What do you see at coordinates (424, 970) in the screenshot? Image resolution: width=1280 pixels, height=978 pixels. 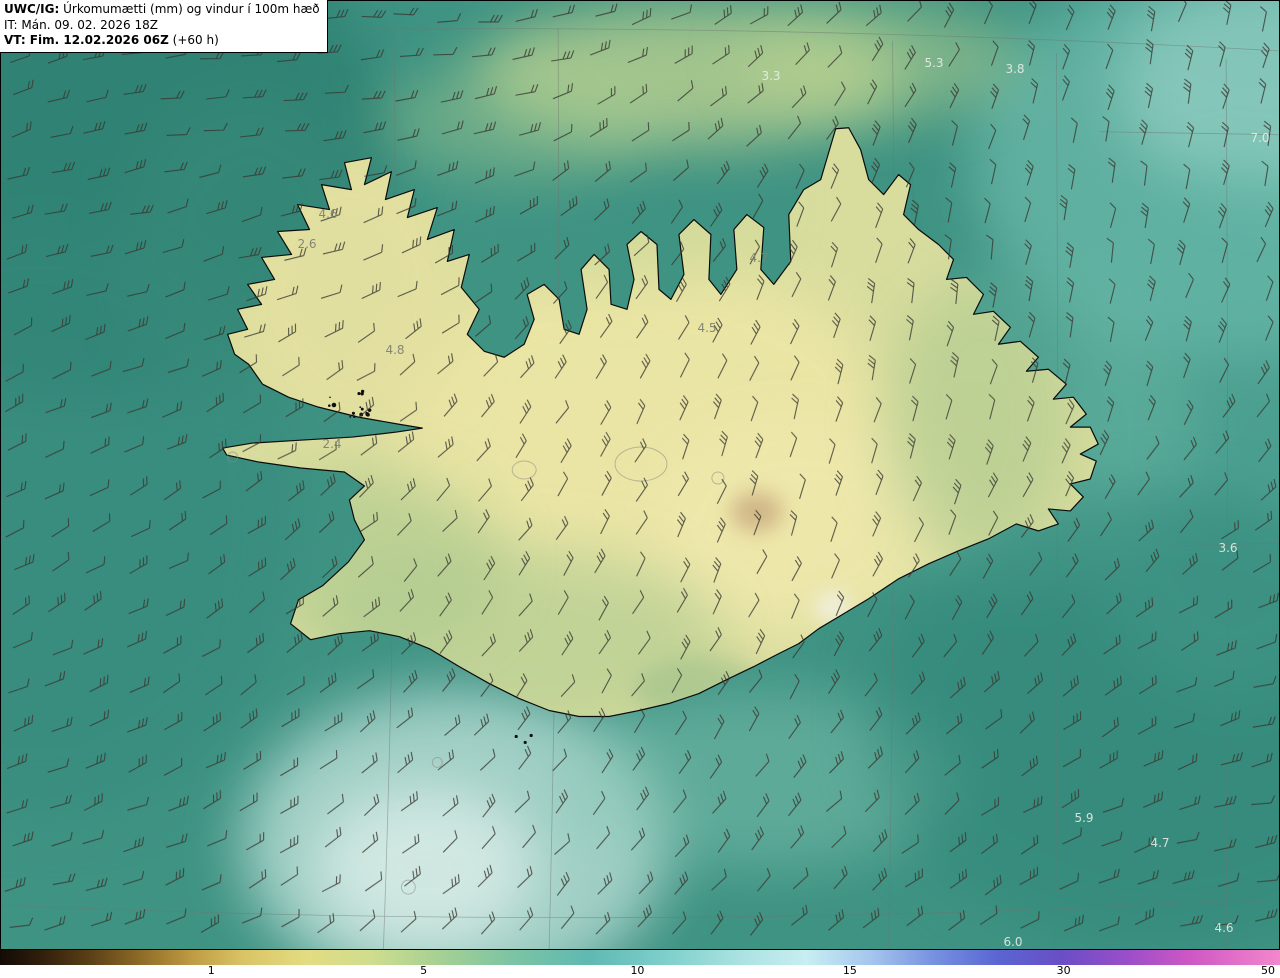 I see `colorbar-tick-label: 5` at bounding box center [424, 970].